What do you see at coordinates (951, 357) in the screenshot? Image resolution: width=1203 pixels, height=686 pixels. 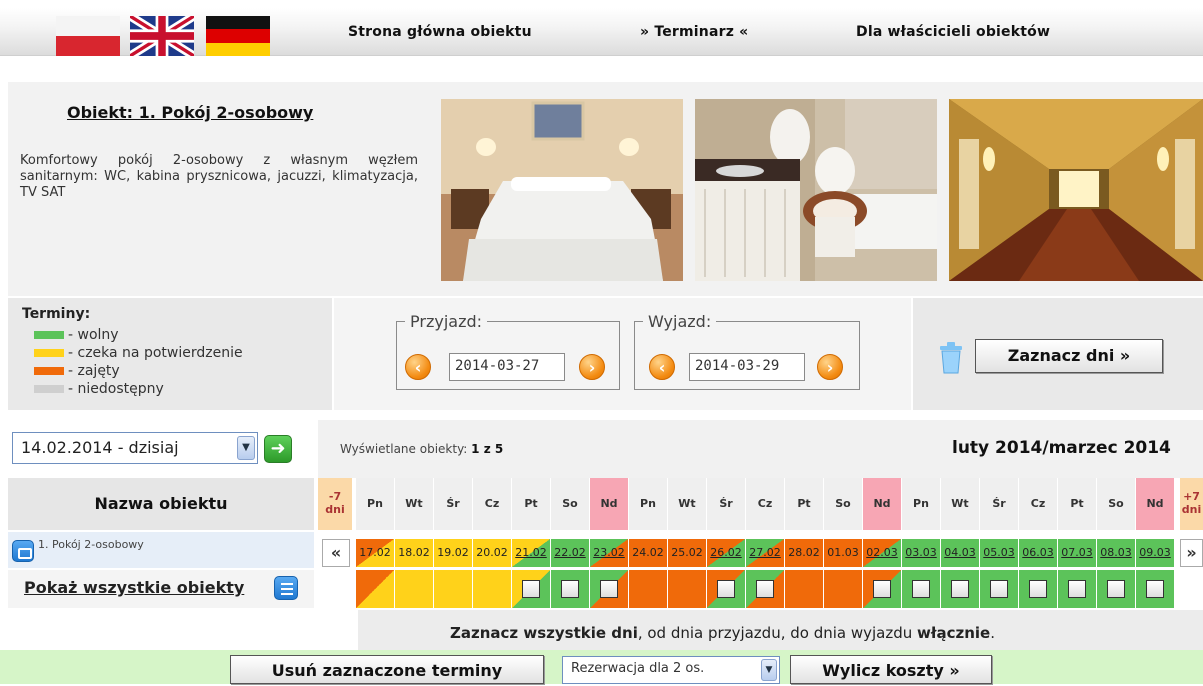 I see `trash-icon` at bounding box center [951, 357].